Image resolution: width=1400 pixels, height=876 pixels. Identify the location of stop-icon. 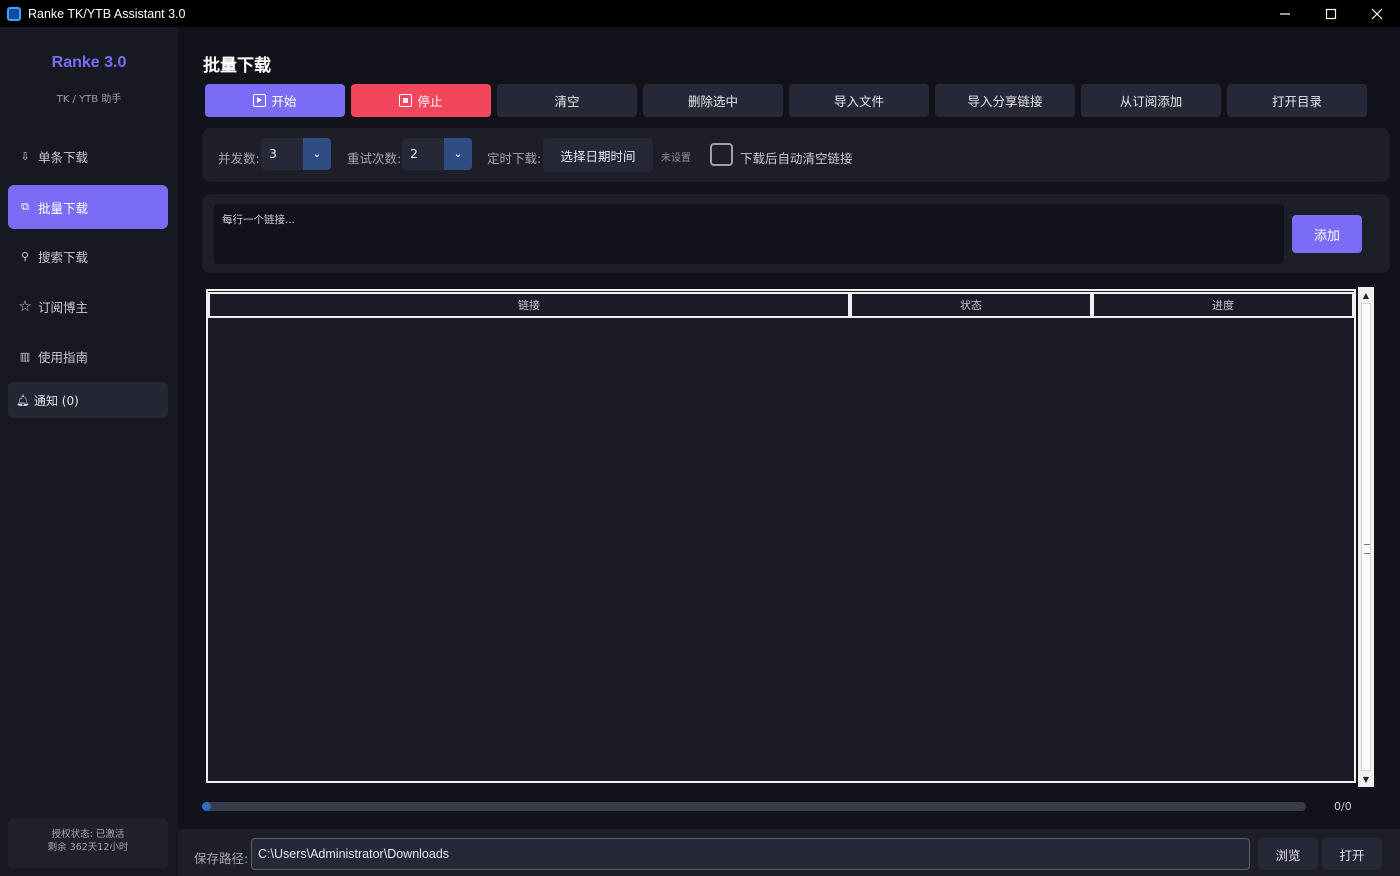
(406, 100).